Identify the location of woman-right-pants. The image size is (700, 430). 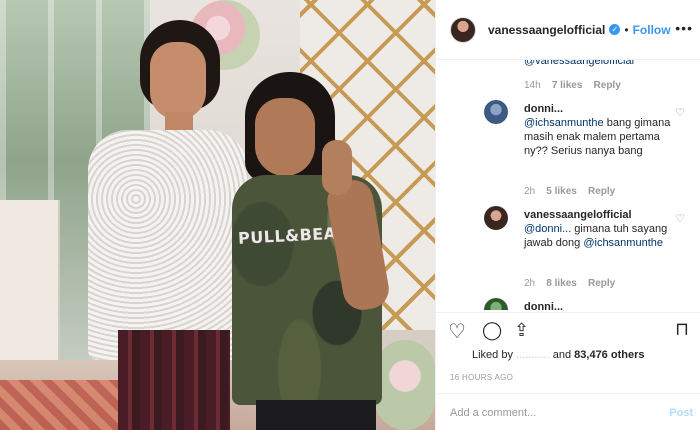
(316, 415).